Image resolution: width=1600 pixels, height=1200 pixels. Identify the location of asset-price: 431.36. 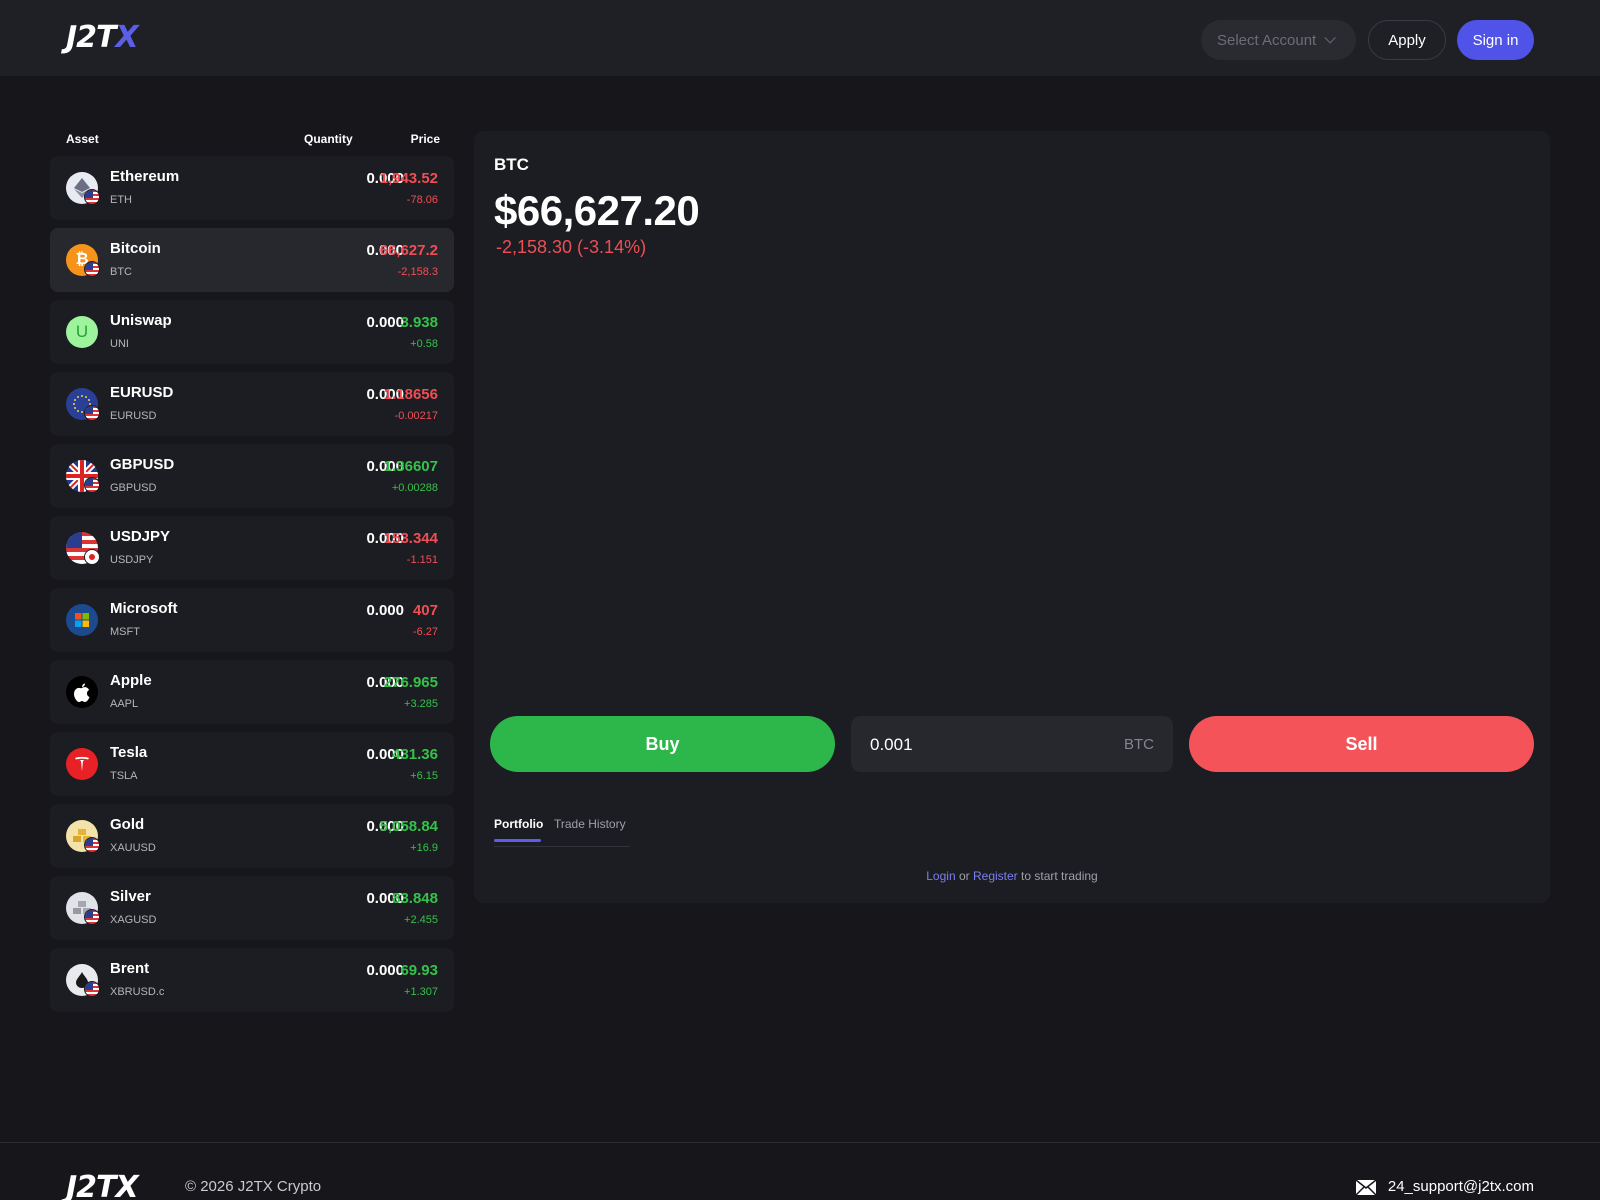
(415, 754).